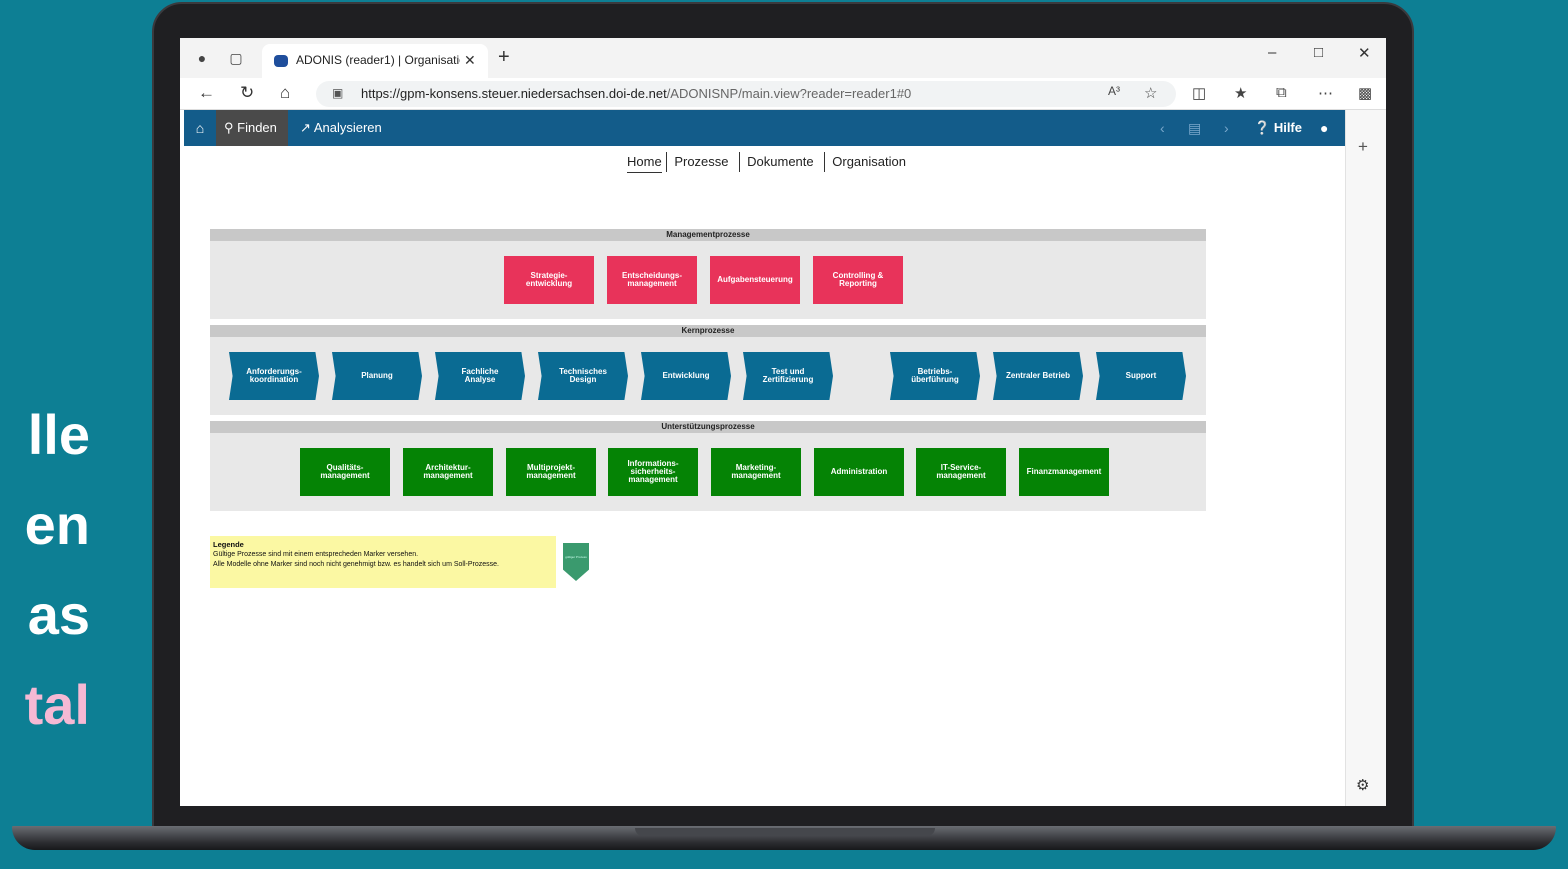 The image size is (1568, 869). I want to click on hilfe-button: ❔ Hilfe, so click(1278, 128).